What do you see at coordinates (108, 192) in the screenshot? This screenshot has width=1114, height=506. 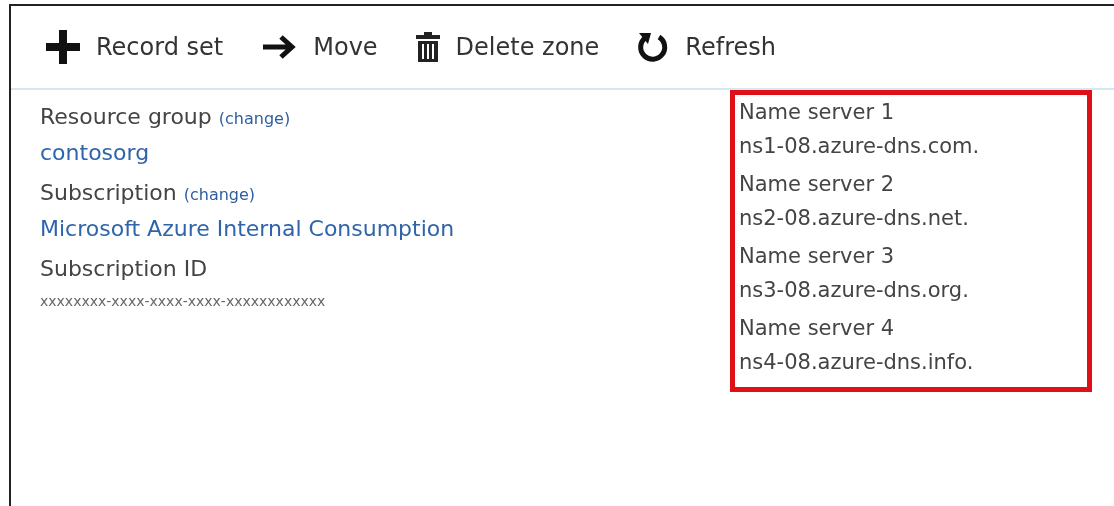 I see `field-label: Subscription` at bounding box center [108, 192].